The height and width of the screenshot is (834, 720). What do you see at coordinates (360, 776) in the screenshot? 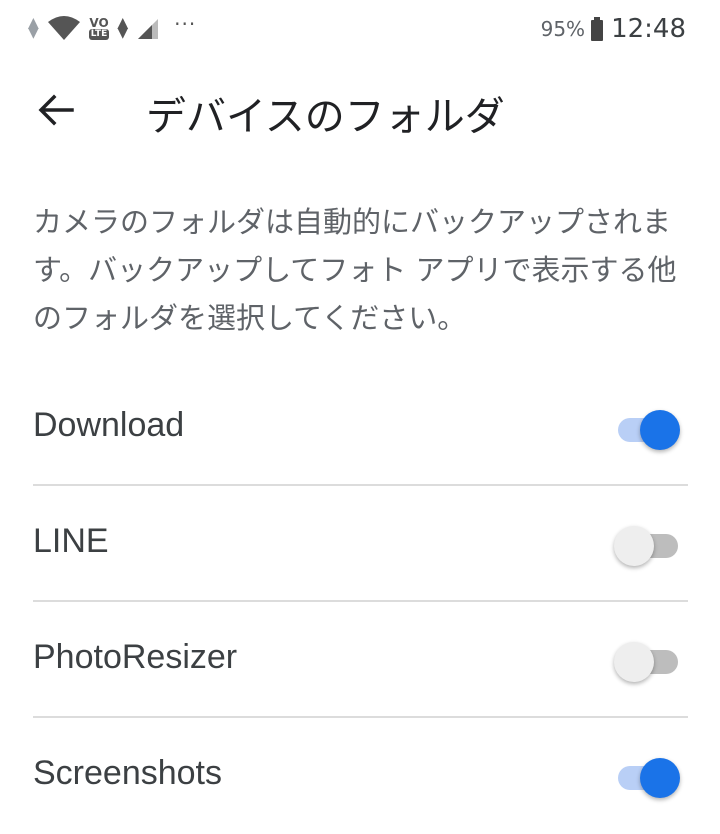
I see `folder-row-screenshots: Screenshots` at bounding box center [360, 776].